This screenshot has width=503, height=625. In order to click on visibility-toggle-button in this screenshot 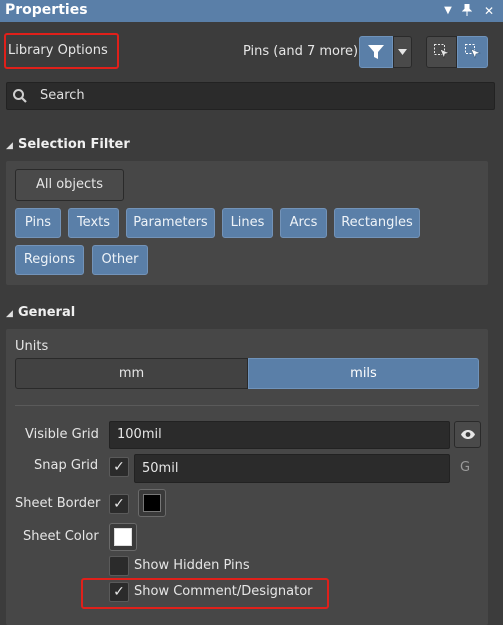, I will do `click(467, 434)`.